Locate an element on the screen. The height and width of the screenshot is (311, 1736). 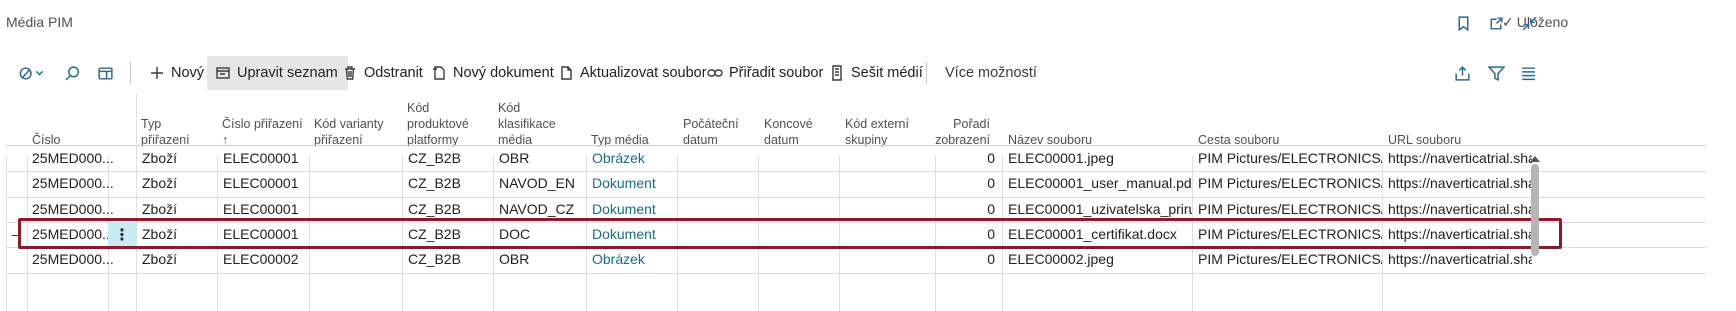
share-icon is located at coordinates (1462, 73).